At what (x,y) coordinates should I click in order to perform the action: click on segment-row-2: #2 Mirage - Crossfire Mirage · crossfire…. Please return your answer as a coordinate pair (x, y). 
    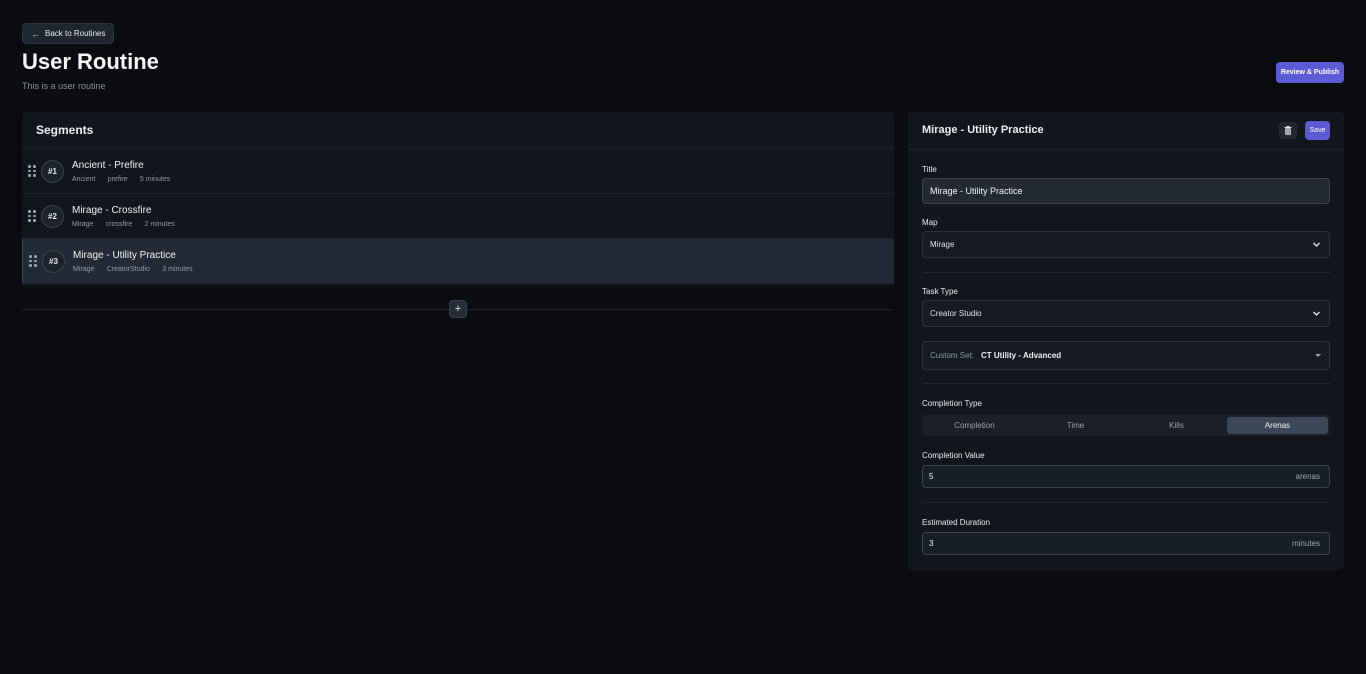
    Looking at the image, I should click on (458, 216).